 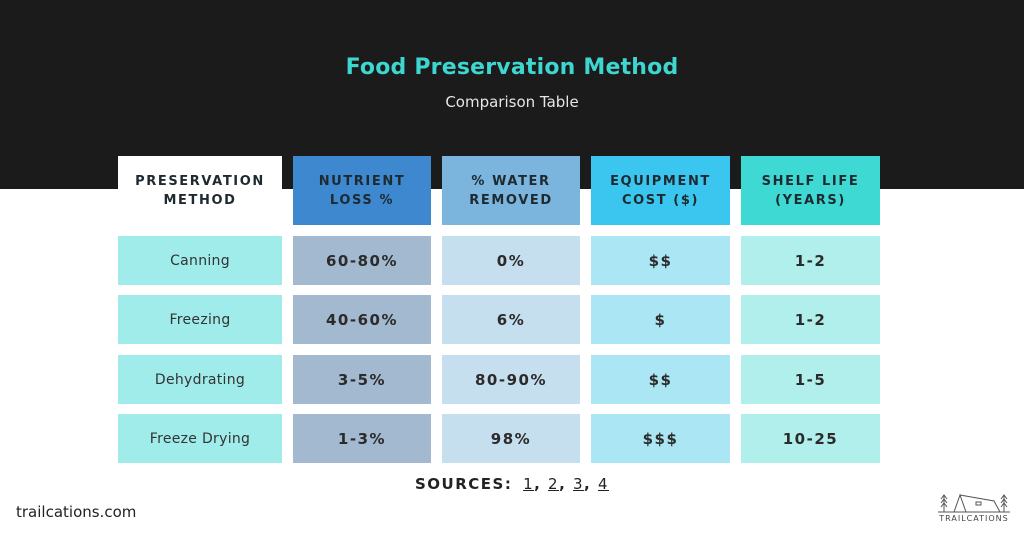 I want to click on sources-label: SOURCES:, so click(x=463, y=484).